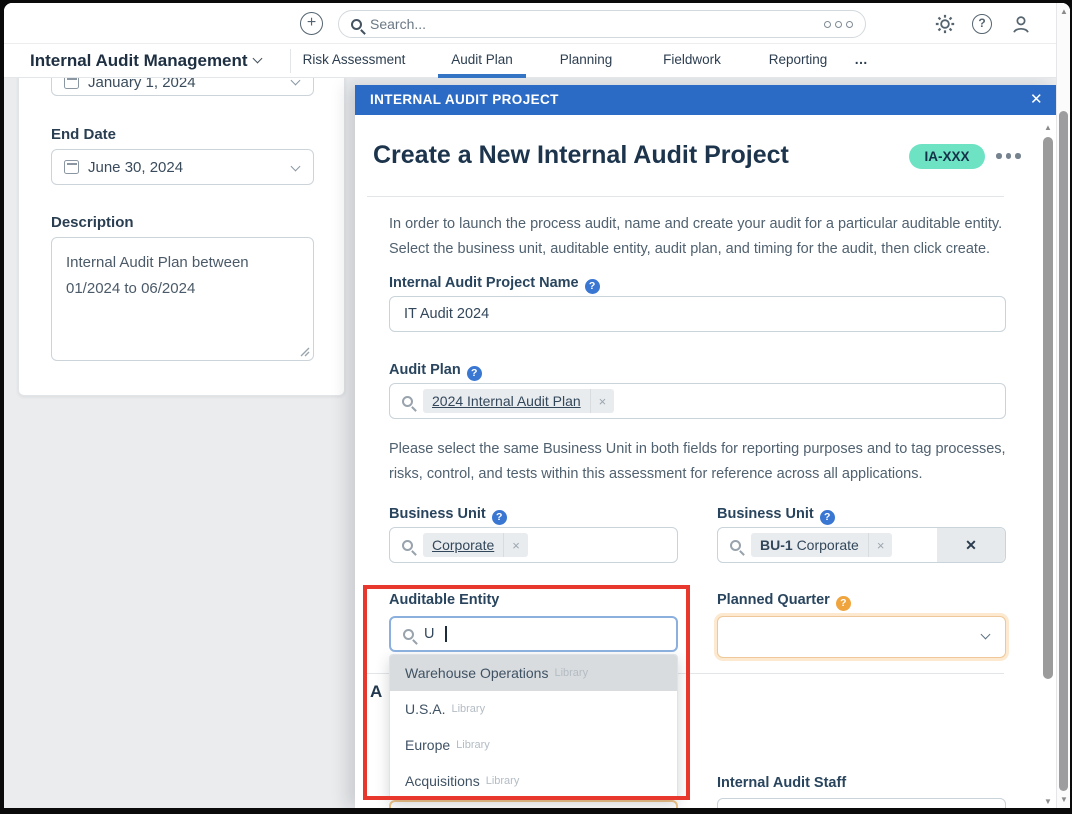  I want to click on end-date-field: June 30, 2024, so click(182, 167).